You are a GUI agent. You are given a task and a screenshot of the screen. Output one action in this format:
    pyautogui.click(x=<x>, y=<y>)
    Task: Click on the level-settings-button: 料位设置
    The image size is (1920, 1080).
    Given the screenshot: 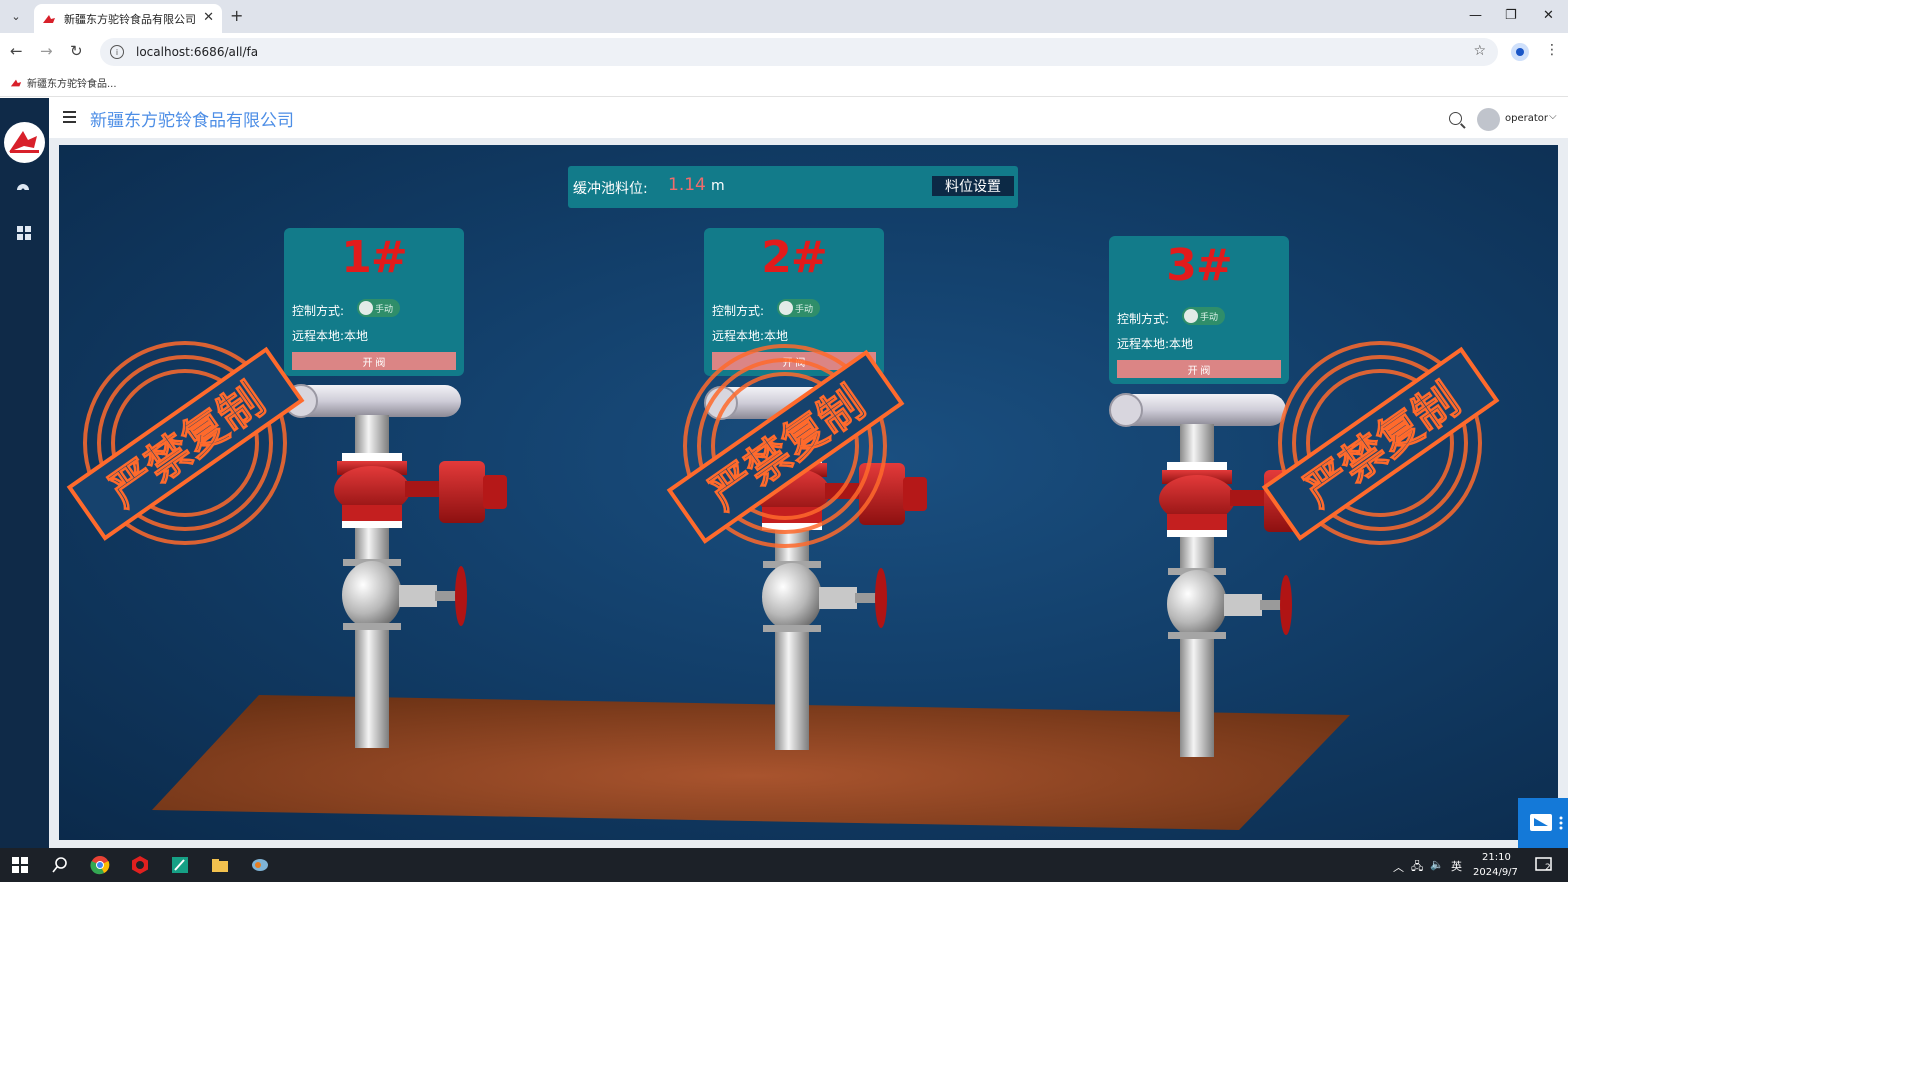 What is the action you would take?
    pyautogui.click(x=973, y=186)
    